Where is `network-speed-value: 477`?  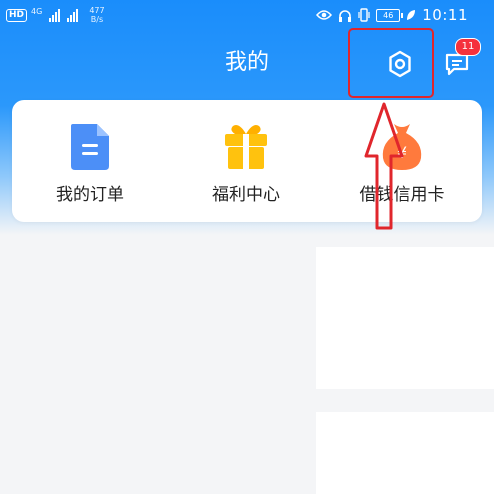 network-speed-value: 477 is located at coordinates (97, 10).